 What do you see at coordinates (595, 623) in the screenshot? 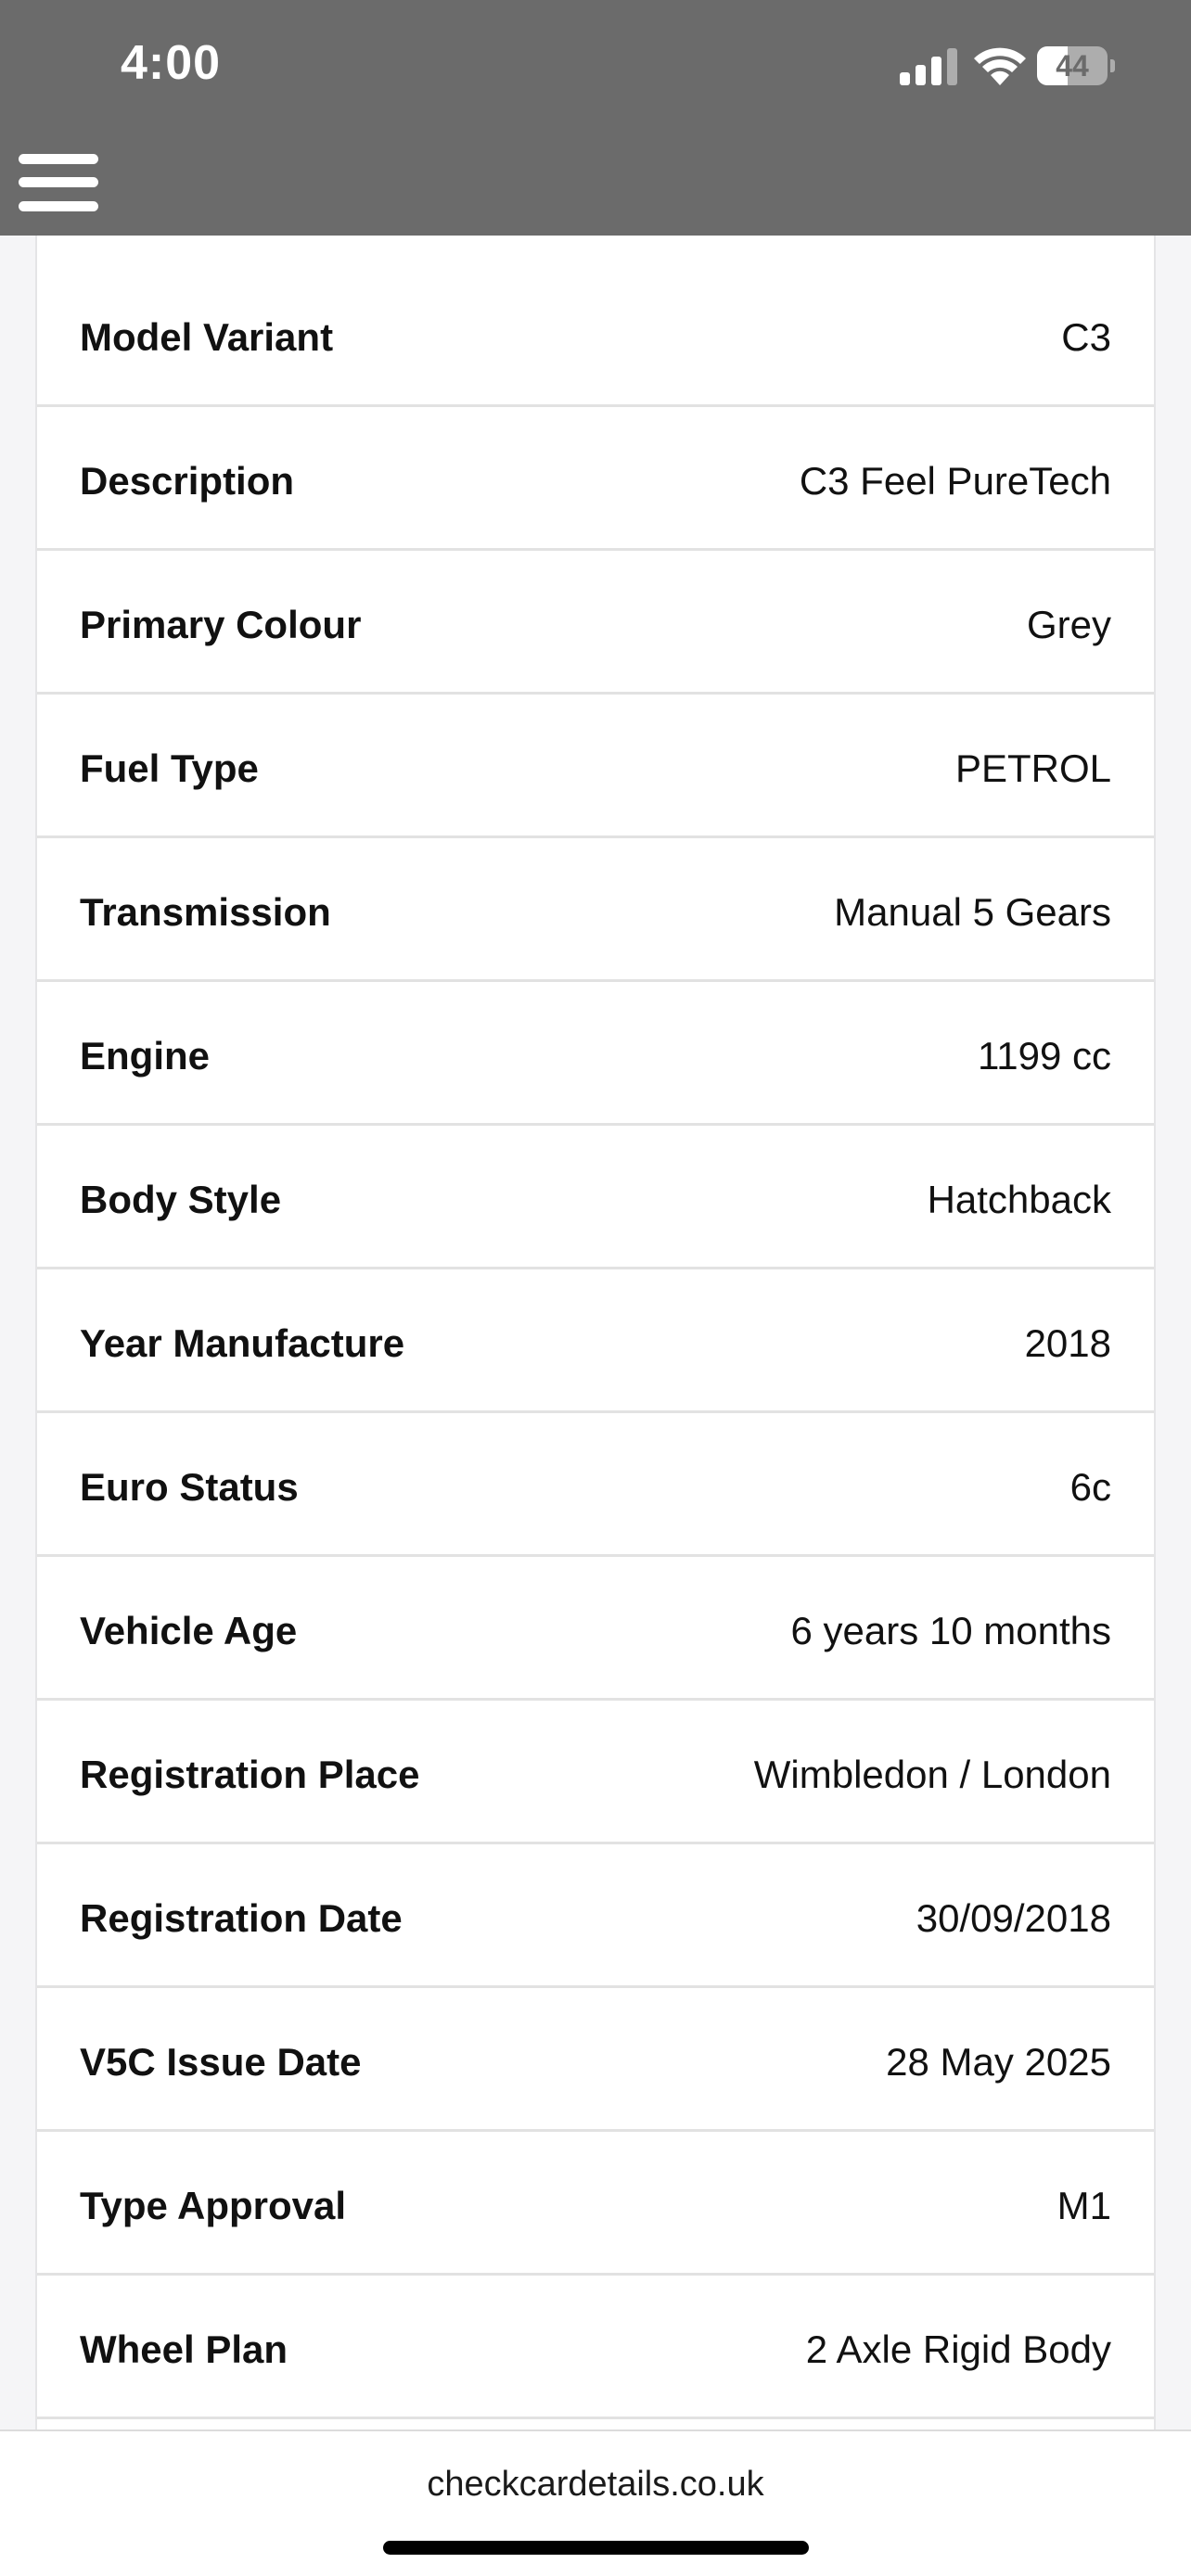
I see `detail-row: Primary Colour Grey` at bounding box center [595, 623].